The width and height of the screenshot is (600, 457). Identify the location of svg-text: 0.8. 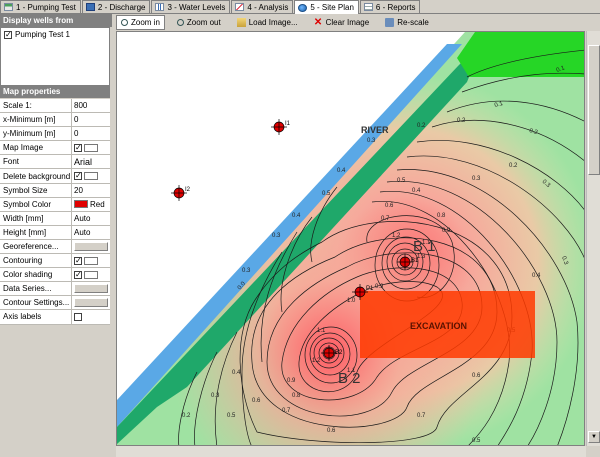
(441, 216).